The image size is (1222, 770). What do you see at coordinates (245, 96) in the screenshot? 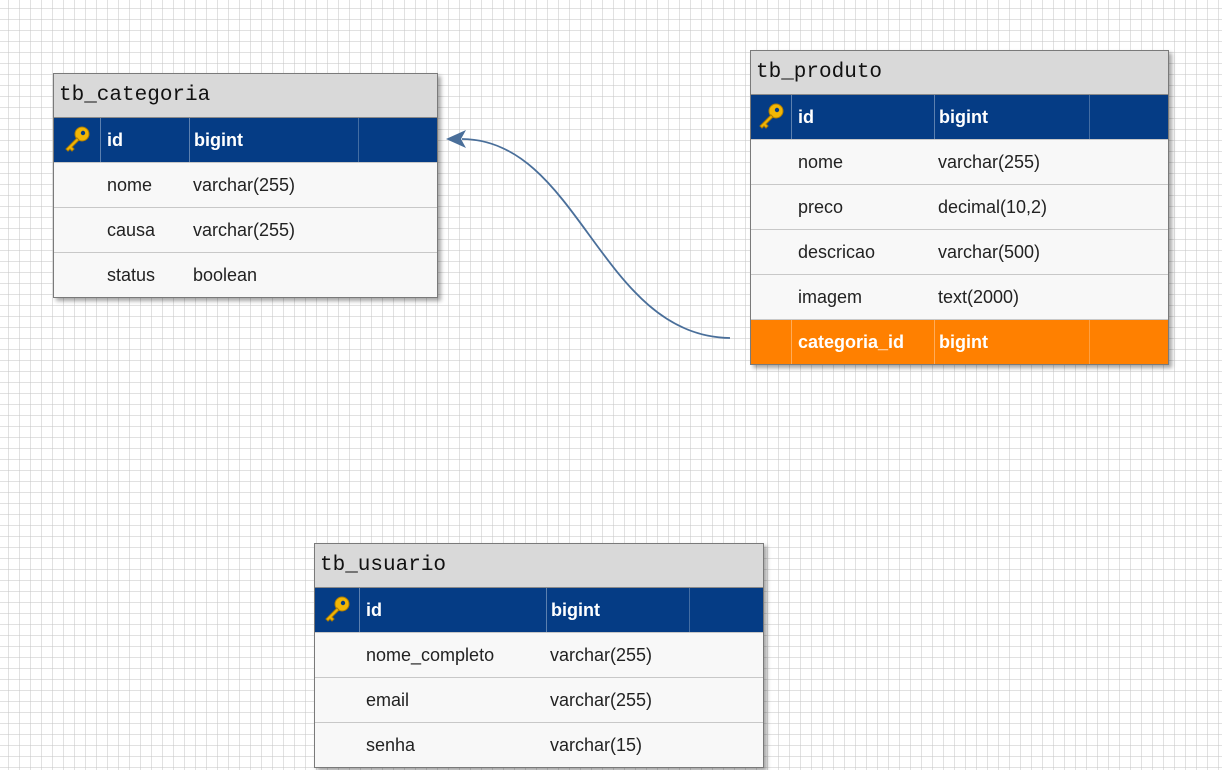
I see `table-title: tb_categoria` at bounding box center [245, 96].